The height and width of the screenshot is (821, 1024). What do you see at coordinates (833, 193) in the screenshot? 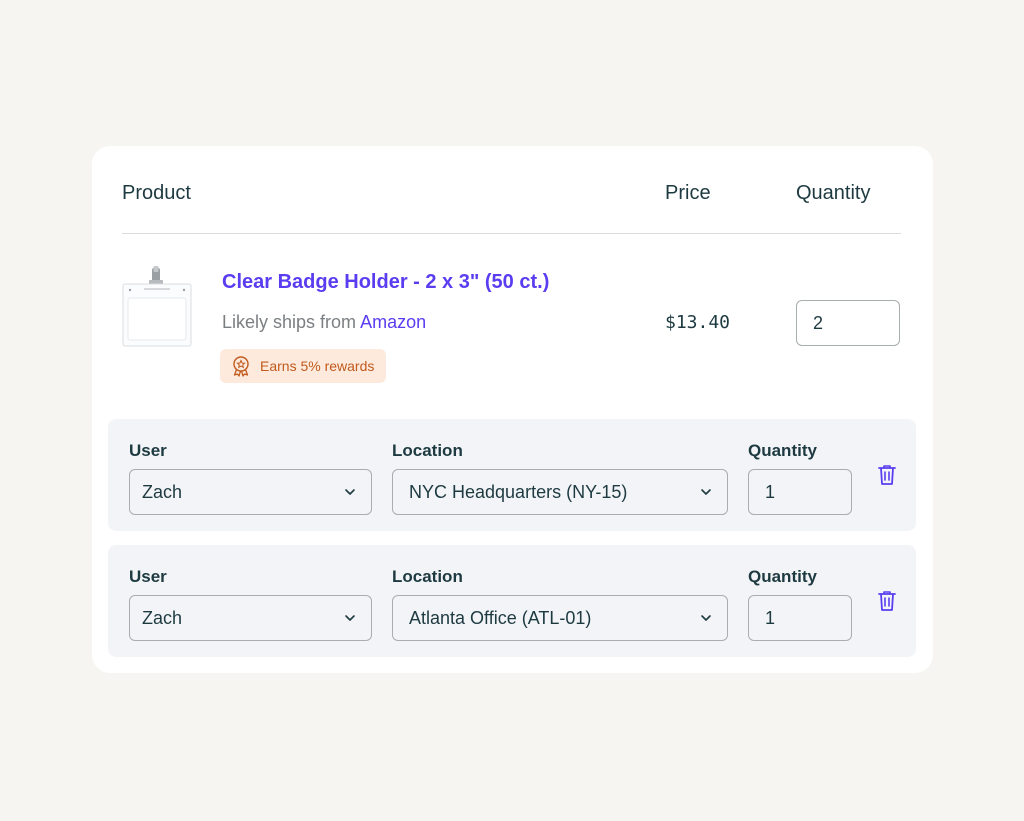
I see `column-header-quantity: Quantity` at bounding box center [833, 193].